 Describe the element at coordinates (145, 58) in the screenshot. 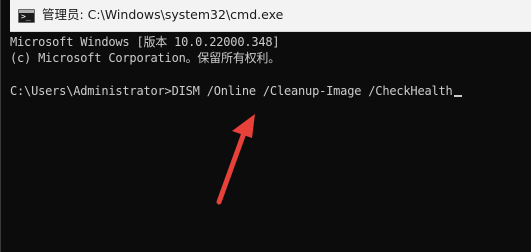

I see `copyright-line: (c) Microsoft Corporation。保留所有权利。` at that location.